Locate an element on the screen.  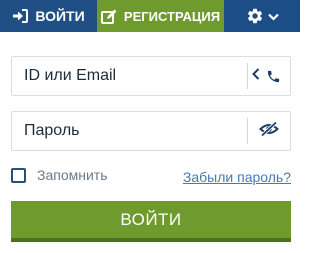
chevron-down-icon is located at coordinates (273, 16).